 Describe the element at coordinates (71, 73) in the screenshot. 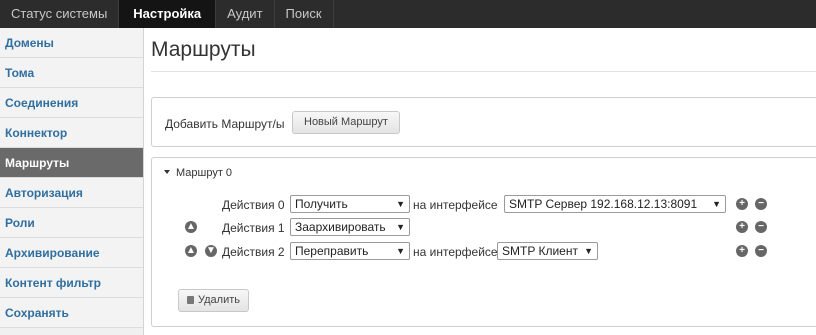

I see `sidebar-item-volumes: Тома` at that location.